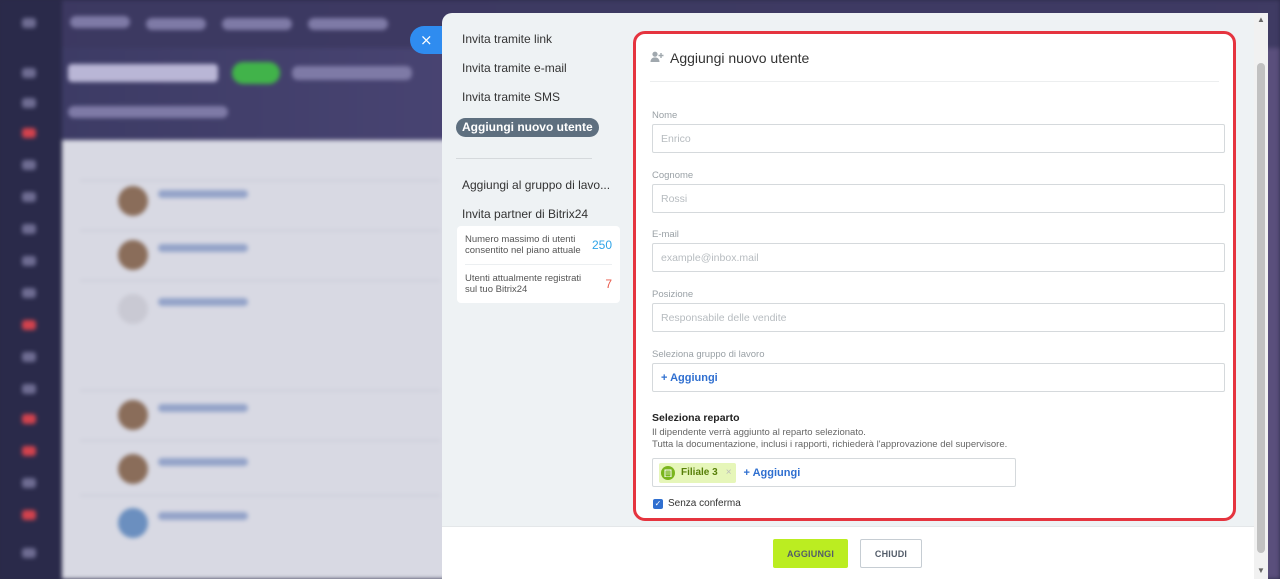 The image size is (1280, 579). I want to click on department-title: Seleziona reparto, so click(696, 418).